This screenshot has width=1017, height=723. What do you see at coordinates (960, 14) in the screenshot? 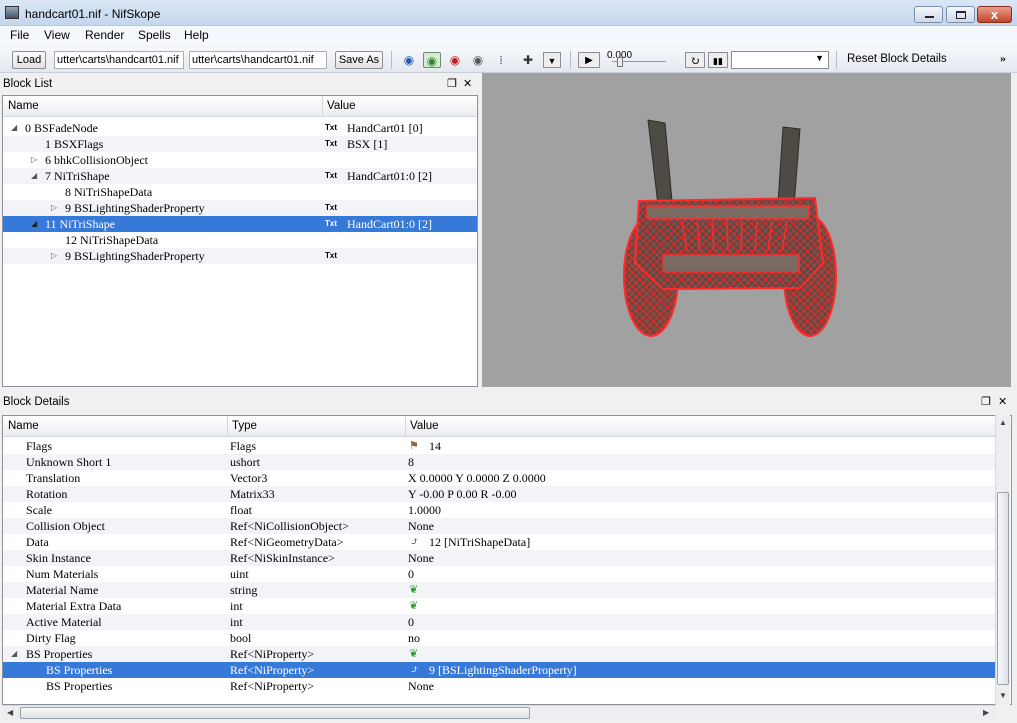
I see `maximize-button` at bounding box center [960, 14].